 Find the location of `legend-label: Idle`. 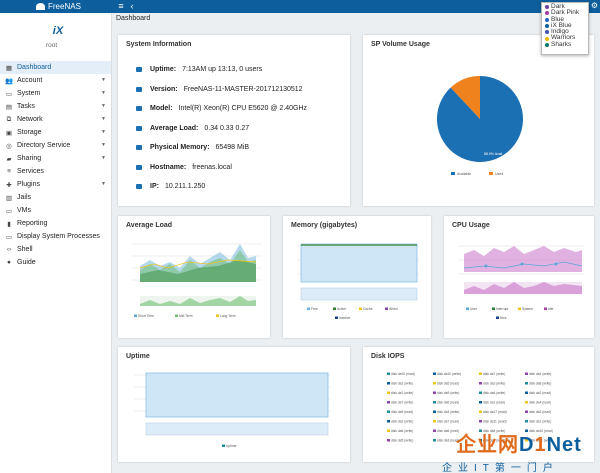

legend-label: Idle is located at coordinates (550, 309).